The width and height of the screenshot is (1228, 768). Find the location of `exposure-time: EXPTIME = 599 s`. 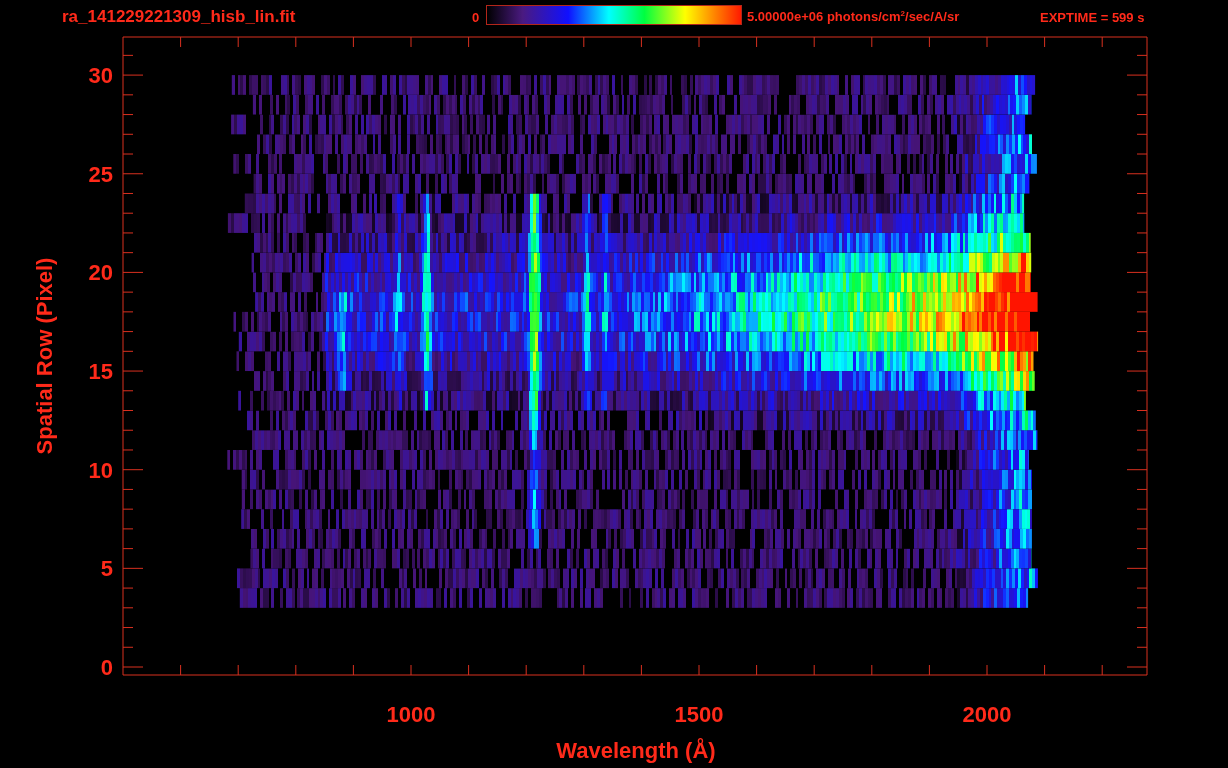

exposure-time: EXPTIME = 599 s is located at coordinates (1092, 17).